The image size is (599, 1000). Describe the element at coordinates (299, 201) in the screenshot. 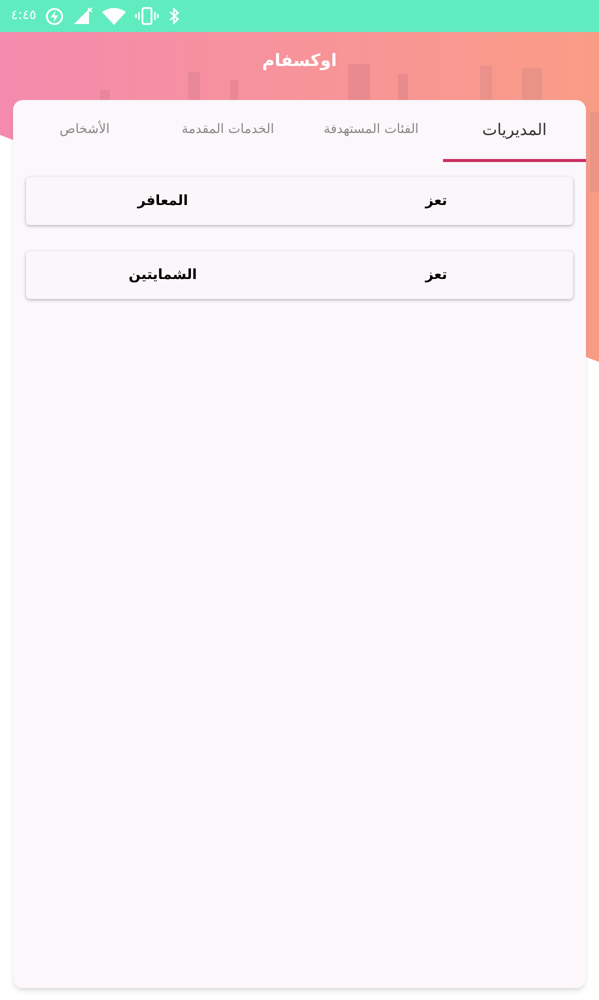

I see `list-card: تعز المعافر` at that location.